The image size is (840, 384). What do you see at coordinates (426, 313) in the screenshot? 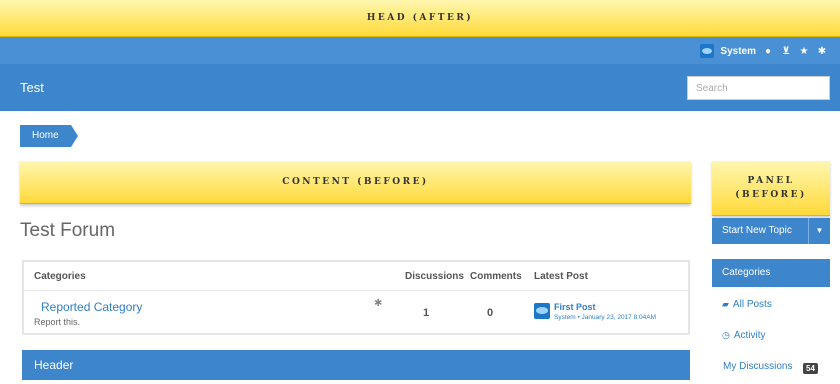
I see `discussion-count: 1` at bounding box center [426, 313].